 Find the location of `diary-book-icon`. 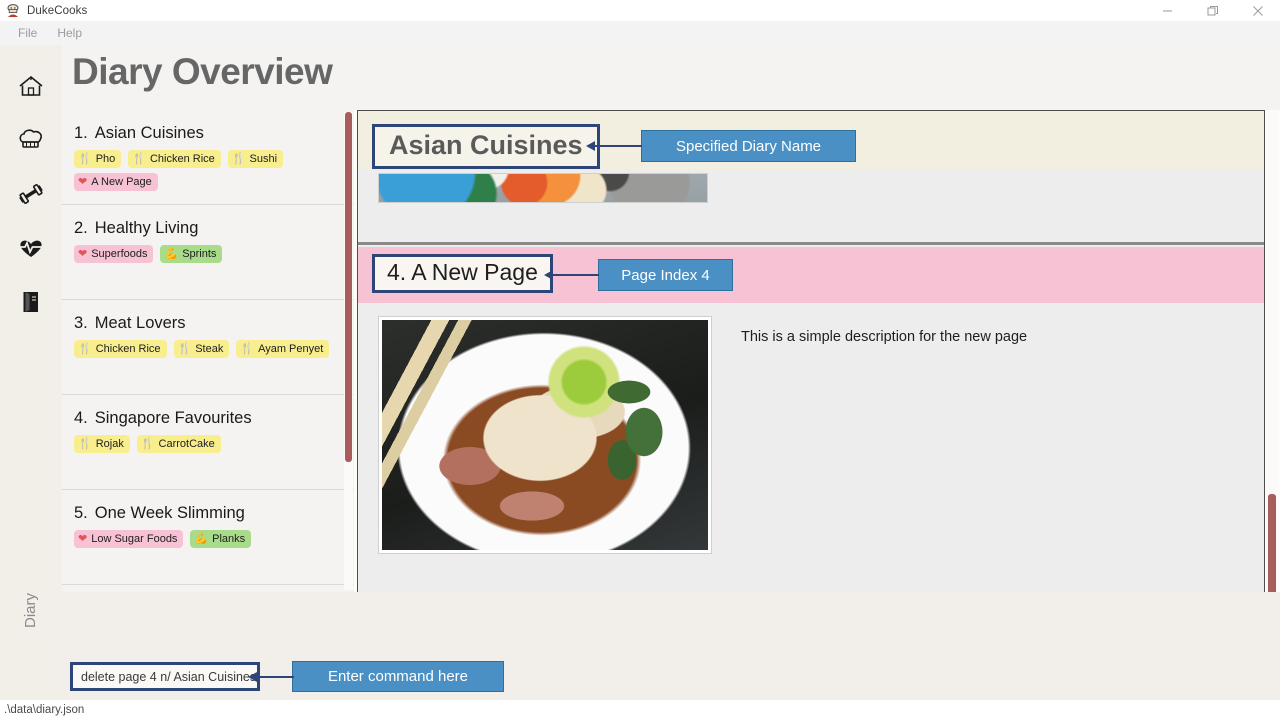

diary-book-icon is located at coordinates (31, 302).